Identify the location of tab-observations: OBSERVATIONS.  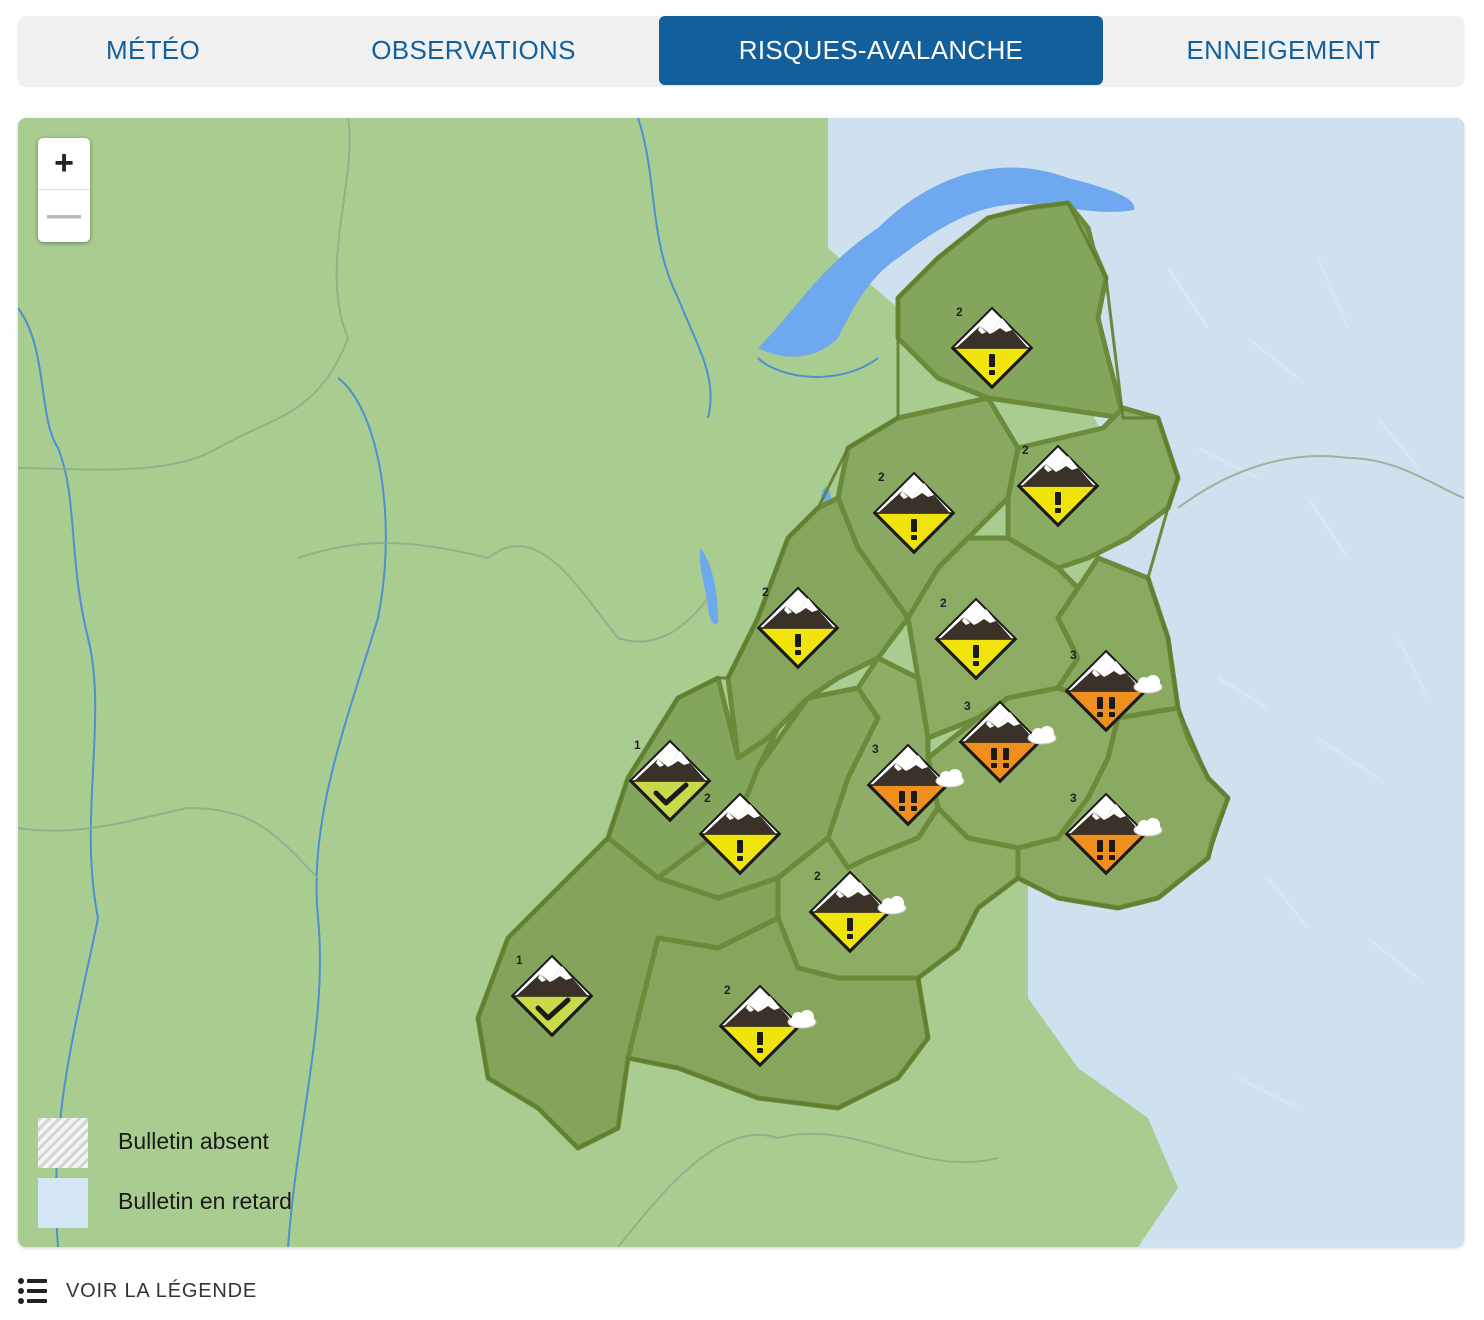
(473, 50).